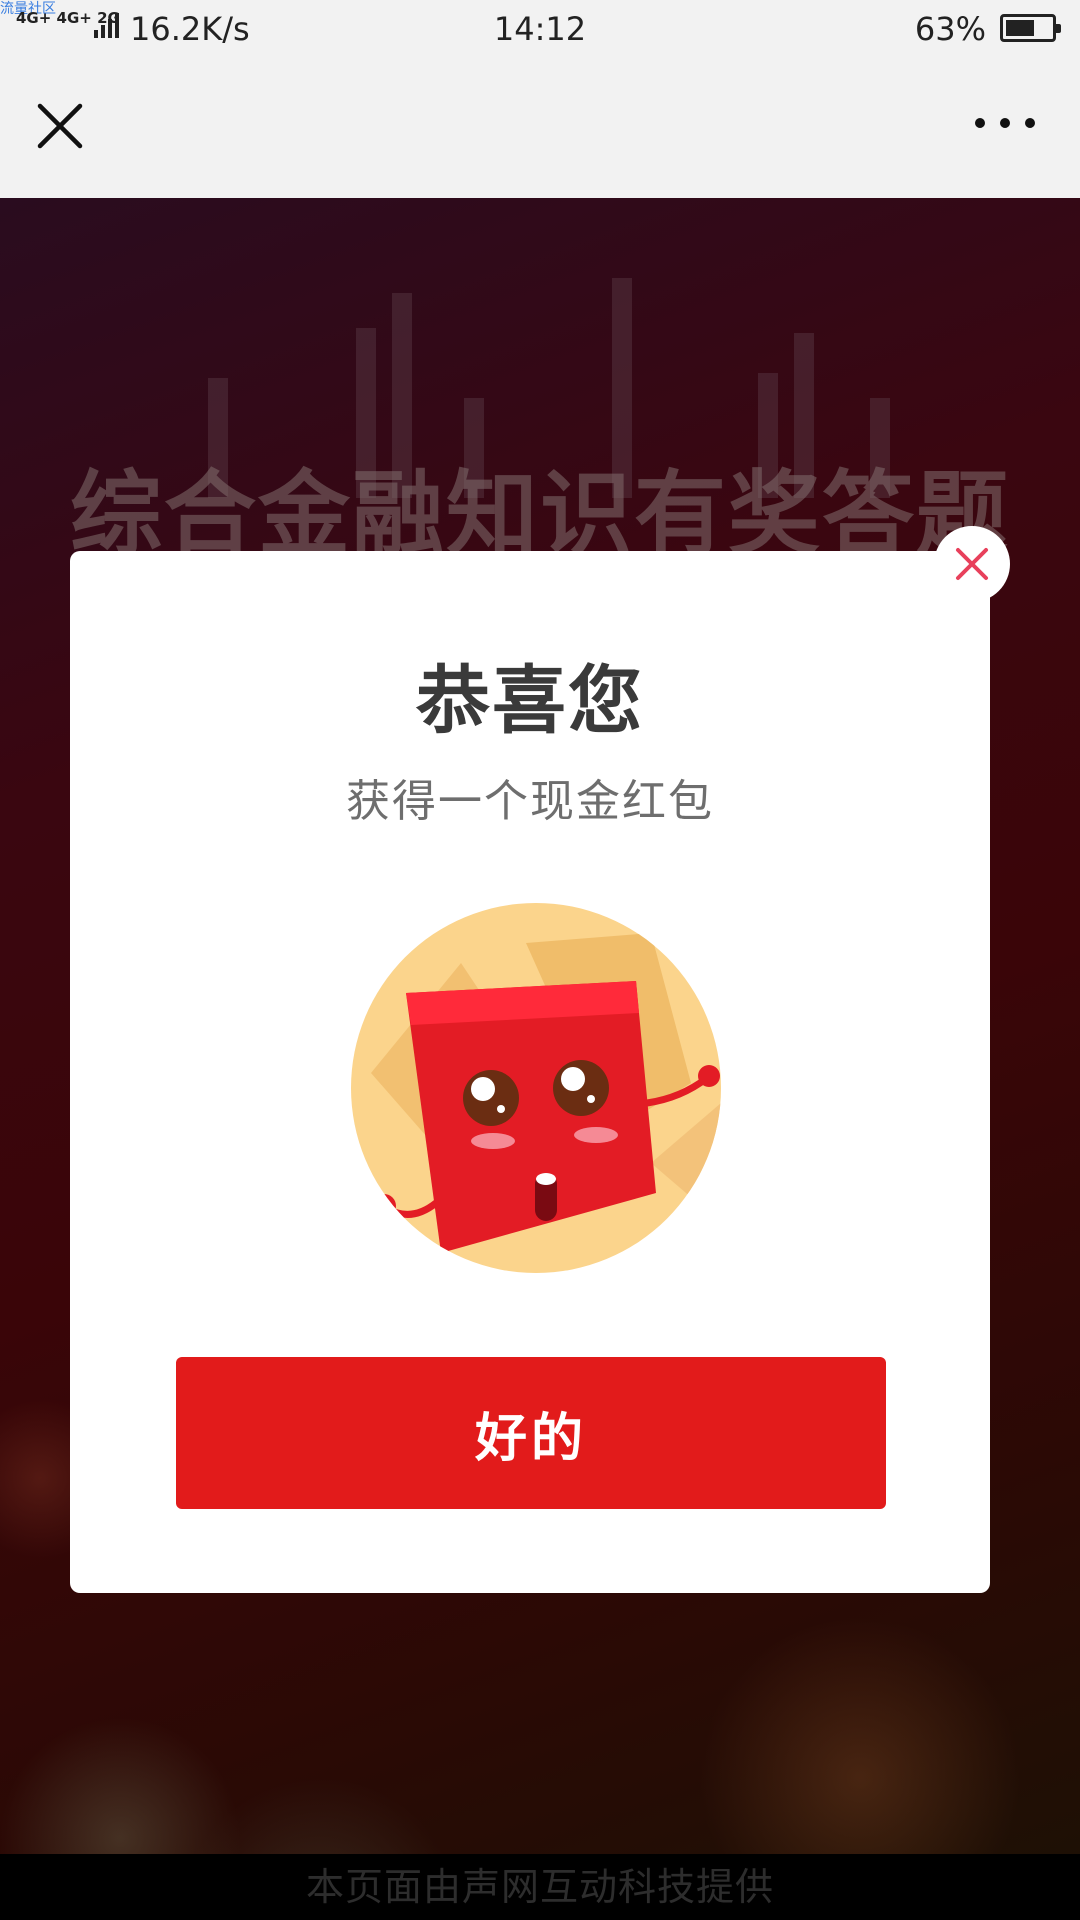 The width and height of the screenshot is (1080, 1920). Describe the element at coordinates (531, 1433) in the screenshot. I see `ok-button: 好的` at that location.